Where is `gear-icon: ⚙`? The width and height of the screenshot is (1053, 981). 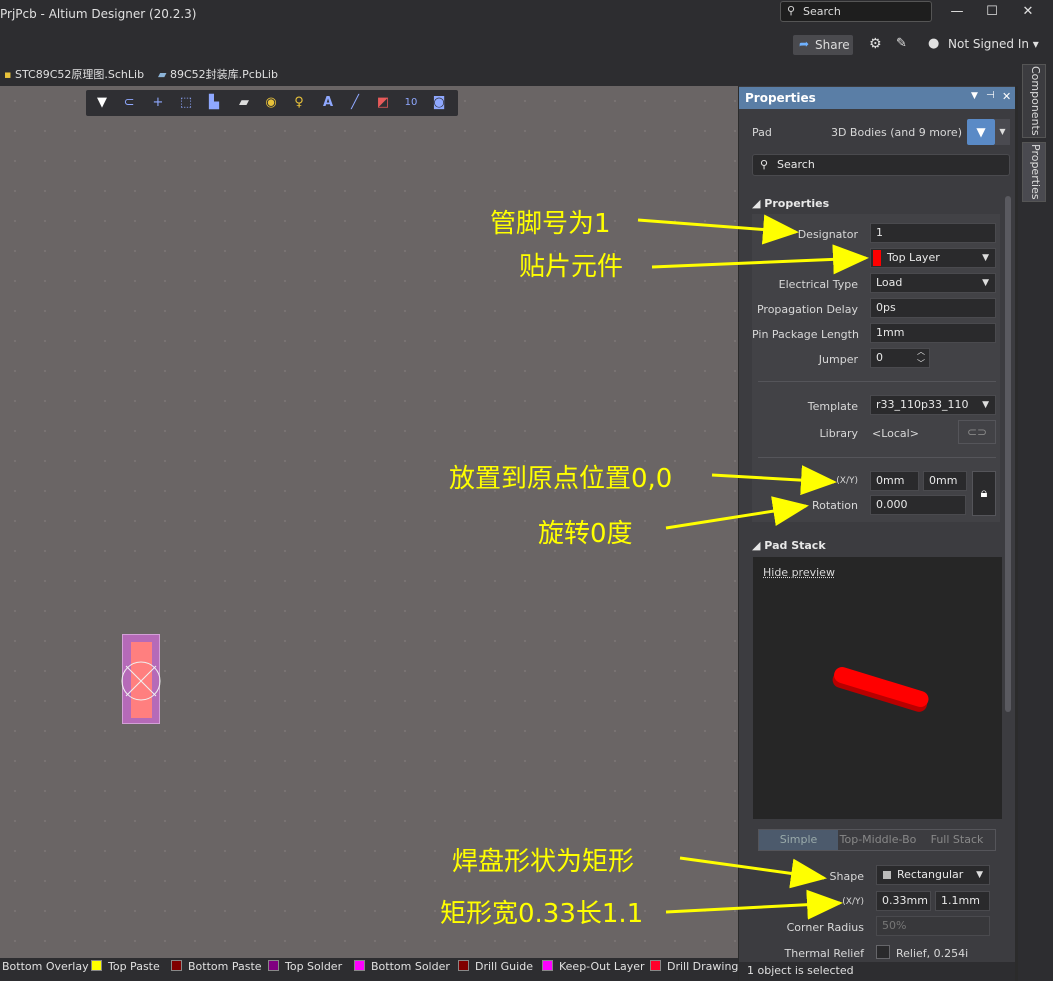
gear-icon: ⚙ is located at coordinates (875, 44).